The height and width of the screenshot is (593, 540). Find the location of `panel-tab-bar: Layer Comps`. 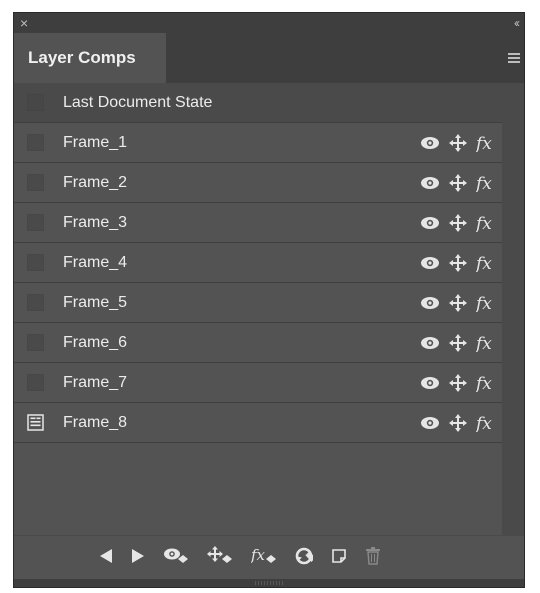

panel-tab-bar: Layer Comps is located at coordinates (269, 58).